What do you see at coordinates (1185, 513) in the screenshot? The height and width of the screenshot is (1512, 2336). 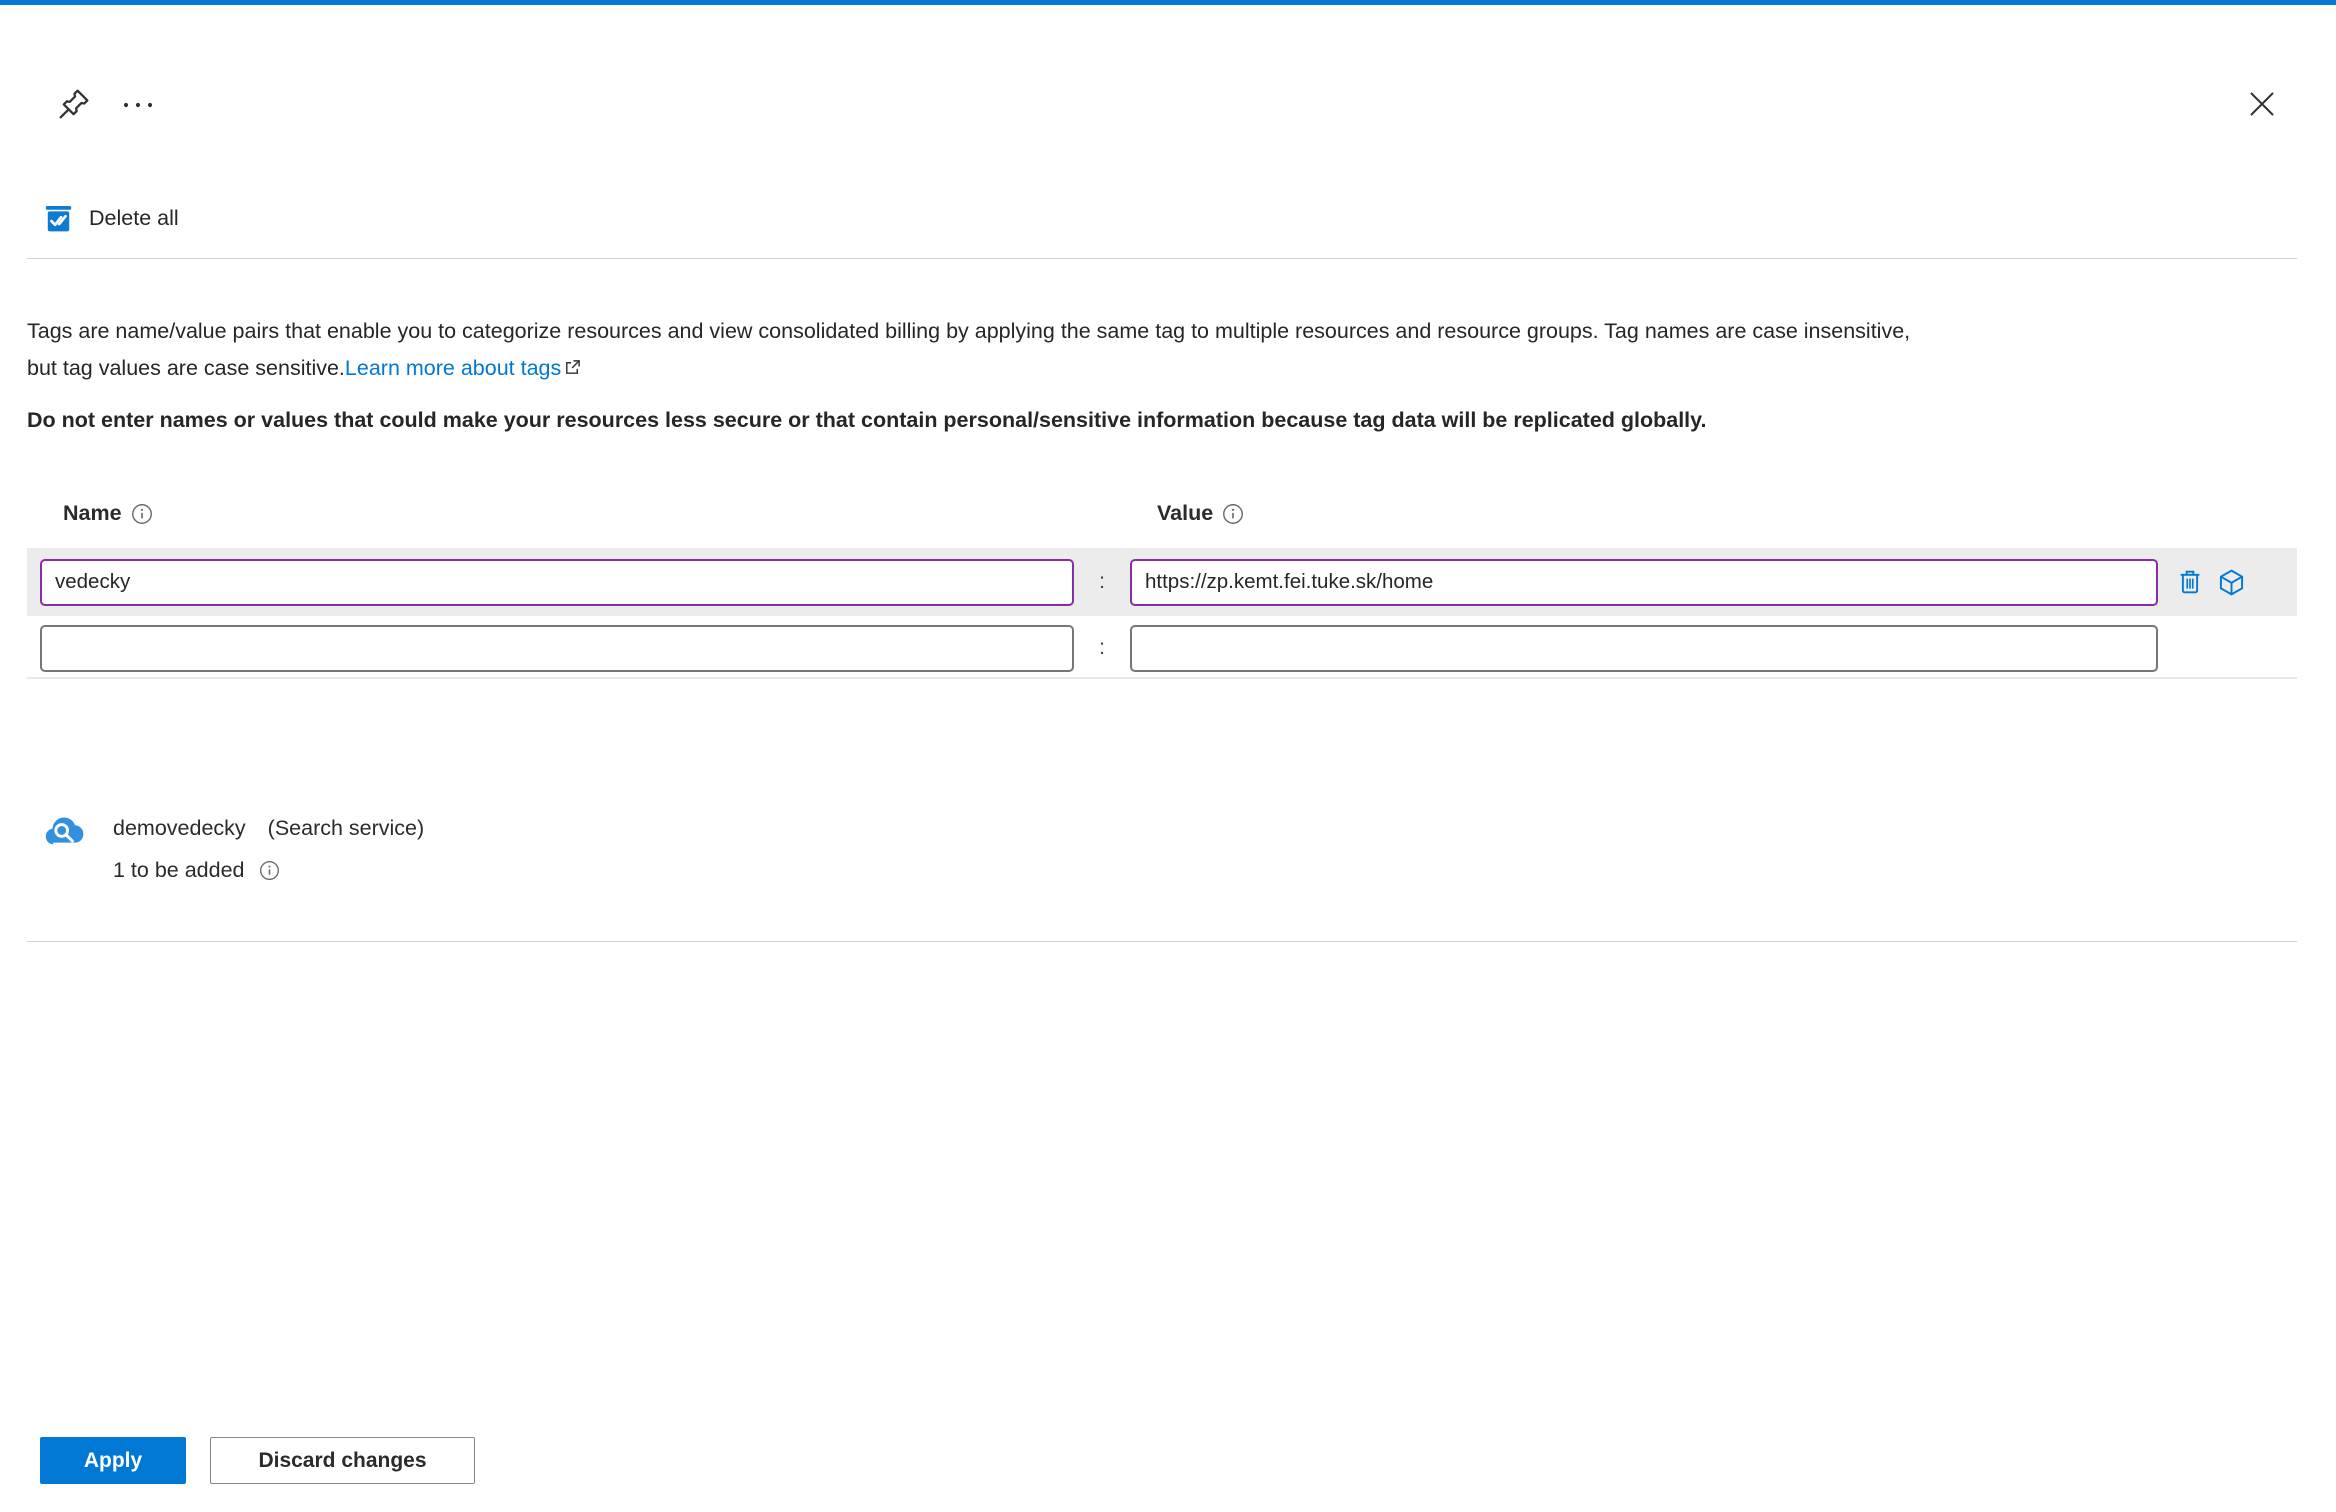 I see `value-header-label: Value` at bounding box center [1185, 513].